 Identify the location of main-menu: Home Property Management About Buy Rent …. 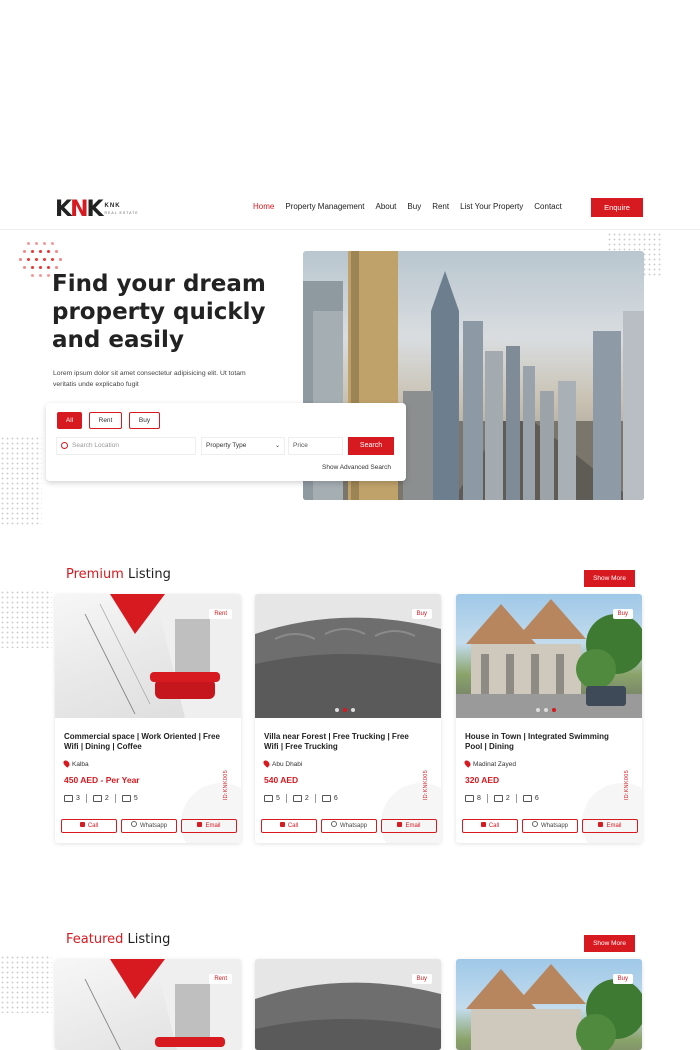
(413, 206).